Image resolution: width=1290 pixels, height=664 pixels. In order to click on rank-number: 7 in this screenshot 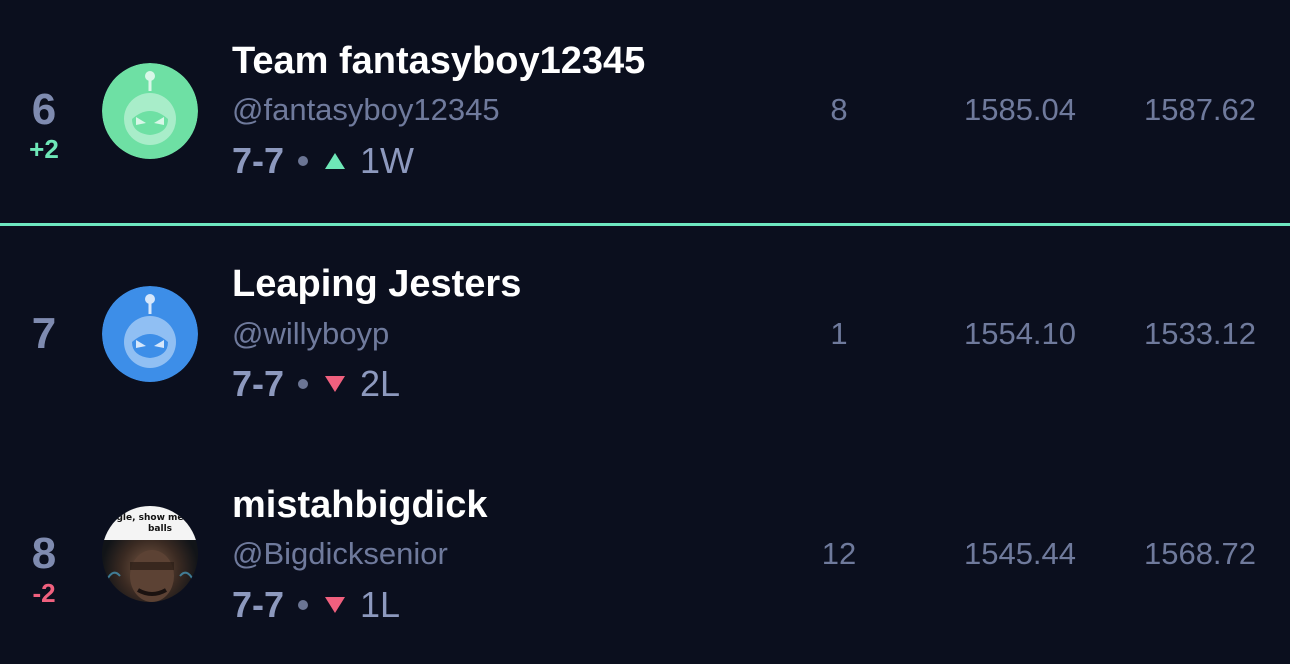, I will do `click(44, 333)`.